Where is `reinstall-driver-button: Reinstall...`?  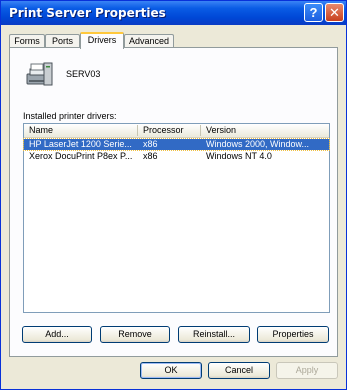 reinstall-driver-button: Reinstall... is located at coordinates (214, 334).